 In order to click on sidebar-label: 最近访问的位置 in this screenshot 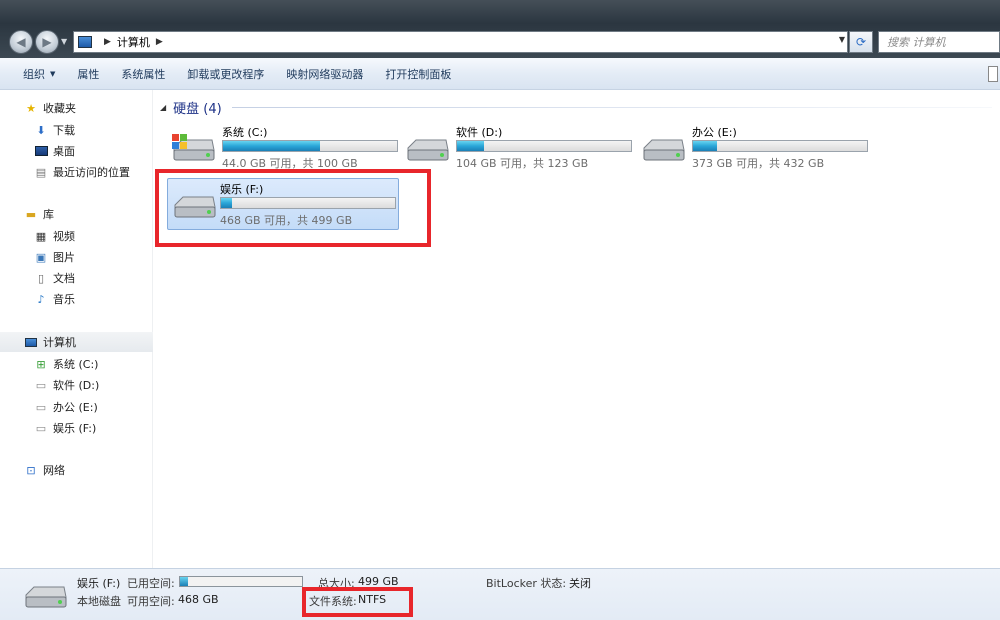, I will do `click(91, 172)`.